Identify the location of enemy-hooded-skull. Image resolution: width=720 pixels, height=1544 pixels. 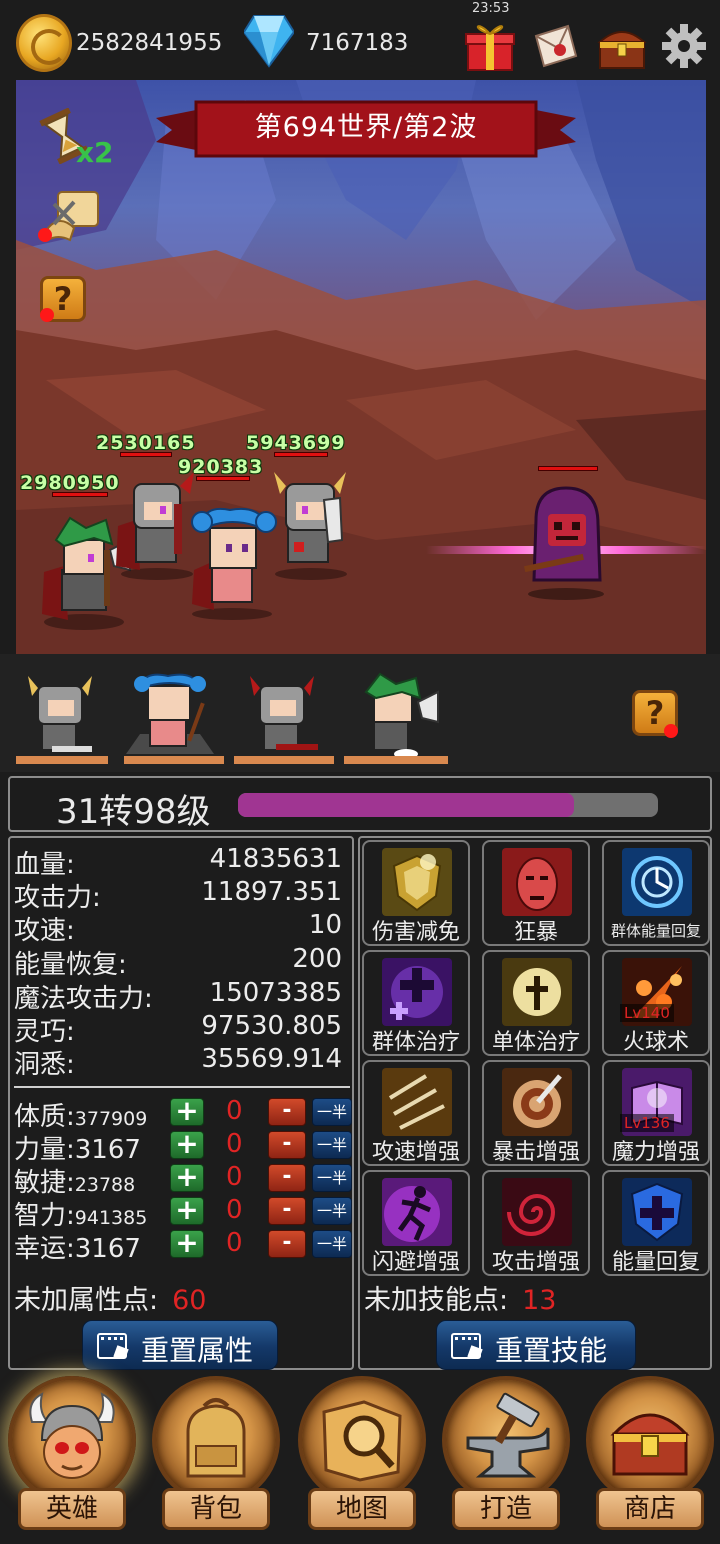
(564, 543).